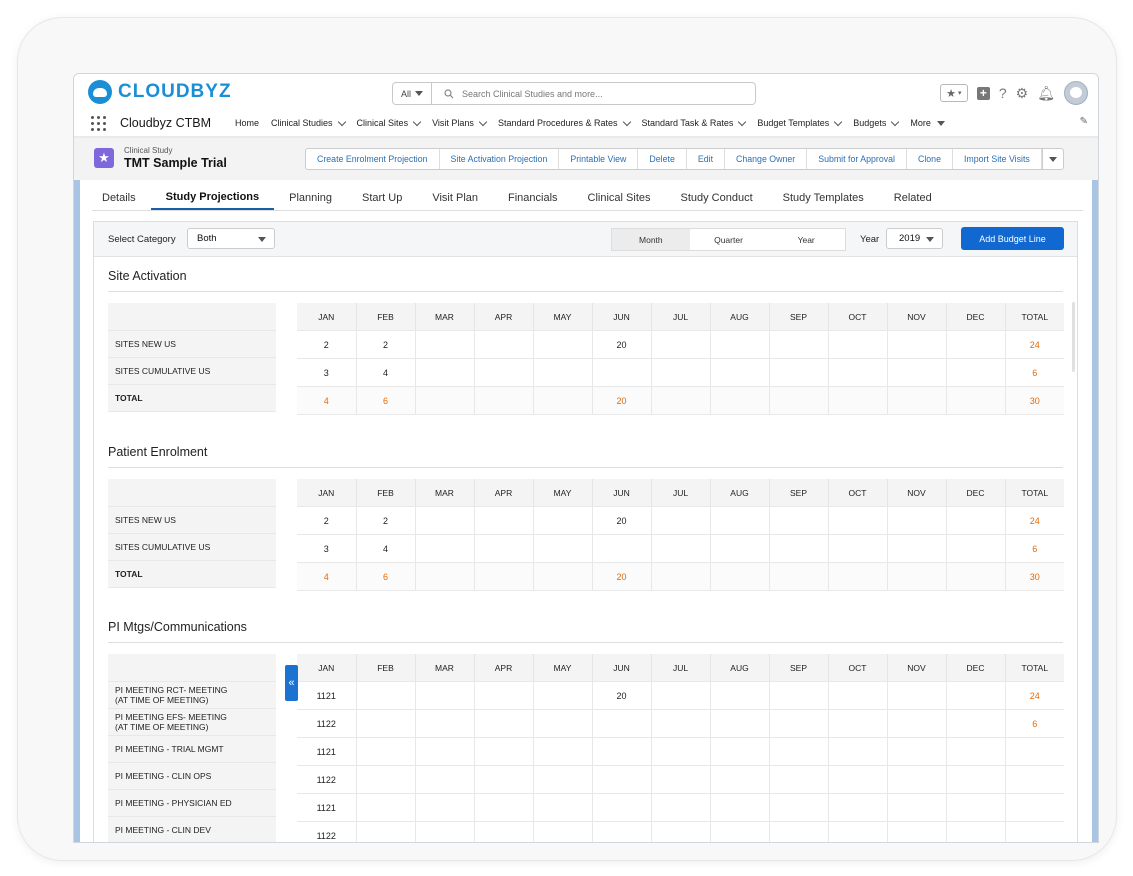 This screenshot has height=876, width=1133. What do you see at coordinates (1073, 337) in the screenshot?
I see `scrollbar-thumb` at bounding box center [1073, 337].